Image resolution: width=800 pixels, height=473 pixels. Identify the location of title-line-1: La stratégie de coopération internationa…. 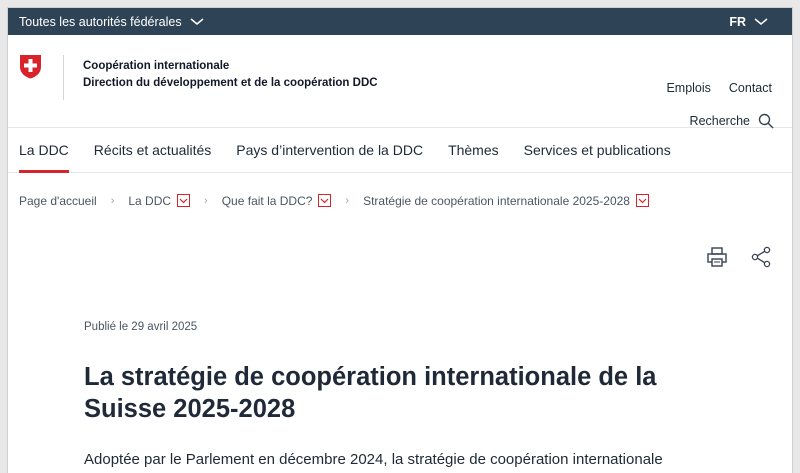
(370, 377).